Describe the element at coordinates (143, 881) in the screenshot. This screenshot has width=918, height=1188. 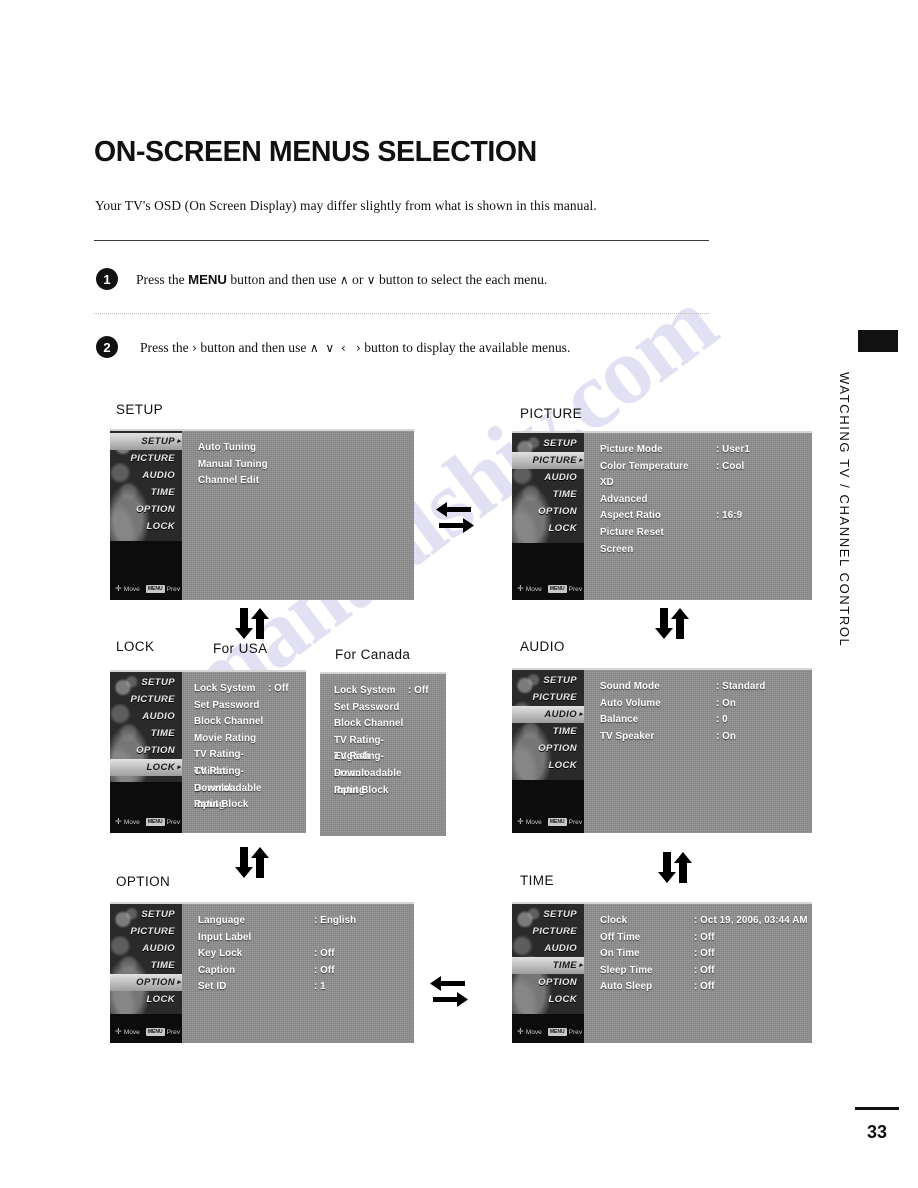
I see `option-panel-label: OPTION` at that location.